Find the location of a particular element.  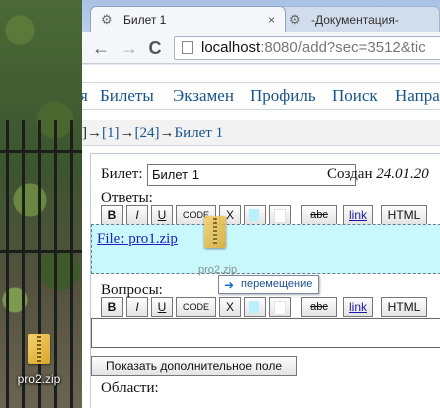

forward-button: → is located at coordinates (129, 48).